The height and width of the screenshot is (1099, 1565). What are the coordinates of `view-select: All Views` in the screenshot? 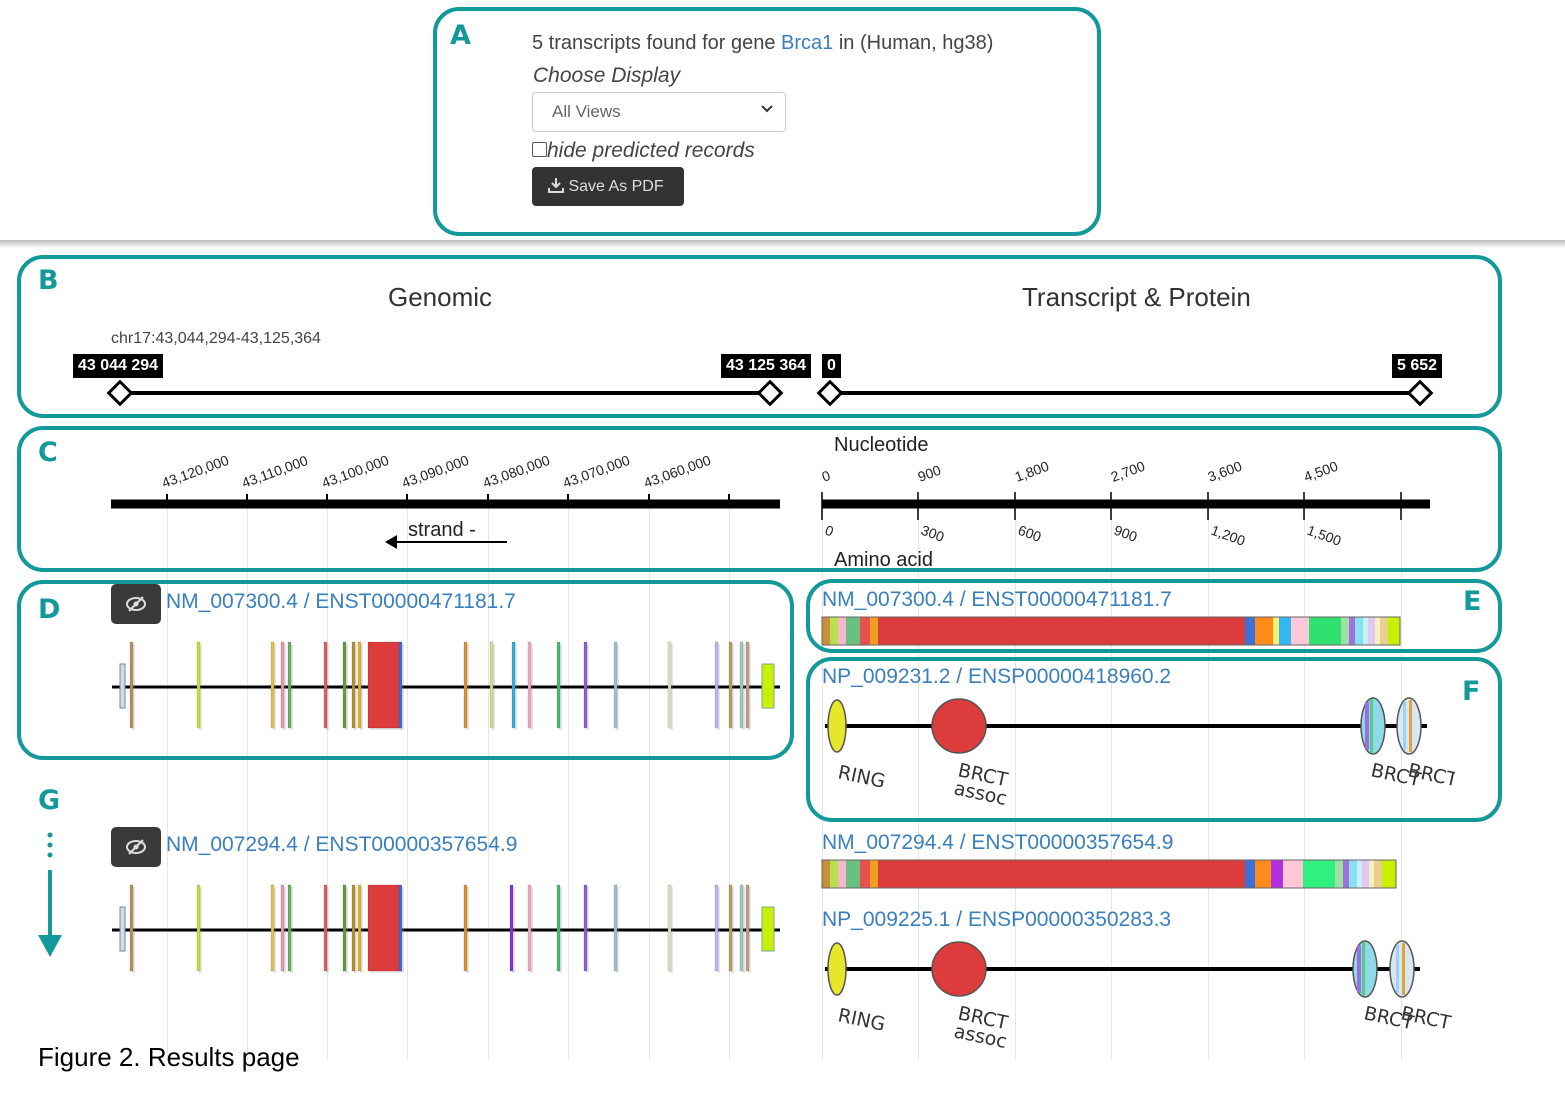 It's located at (659, 112).